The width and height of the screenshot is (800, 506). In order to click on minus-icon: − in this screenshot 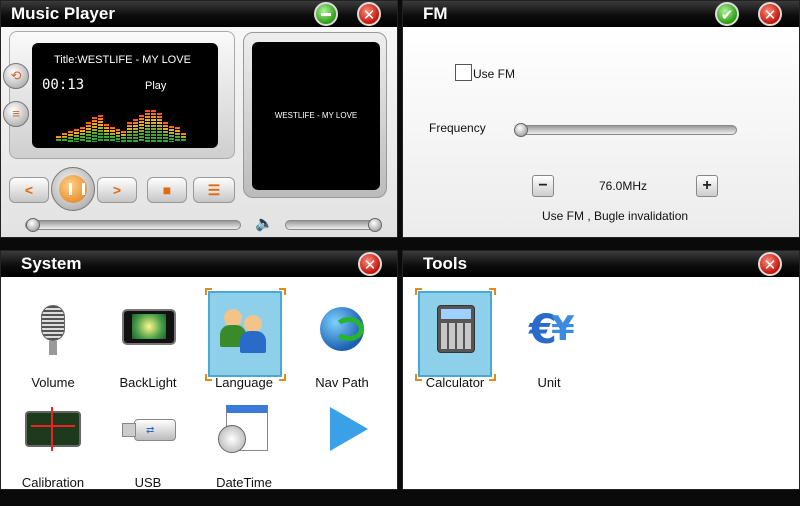, I will do `click(543, 185)`.